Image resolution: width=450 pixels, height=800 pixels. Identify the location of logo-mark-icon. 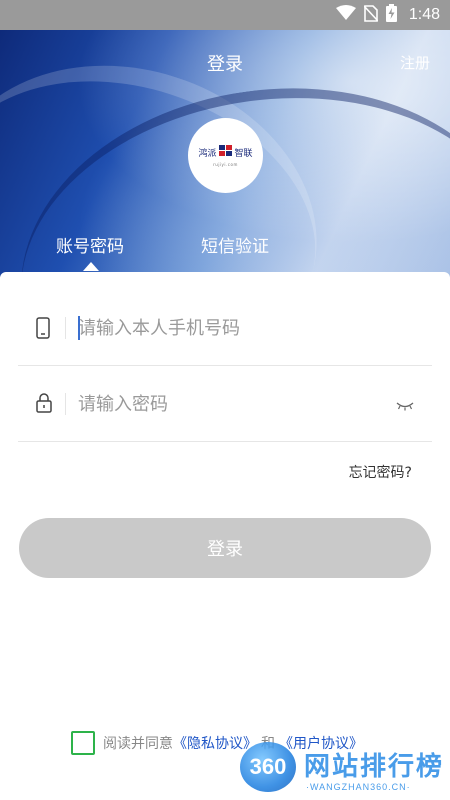
(225, 152).